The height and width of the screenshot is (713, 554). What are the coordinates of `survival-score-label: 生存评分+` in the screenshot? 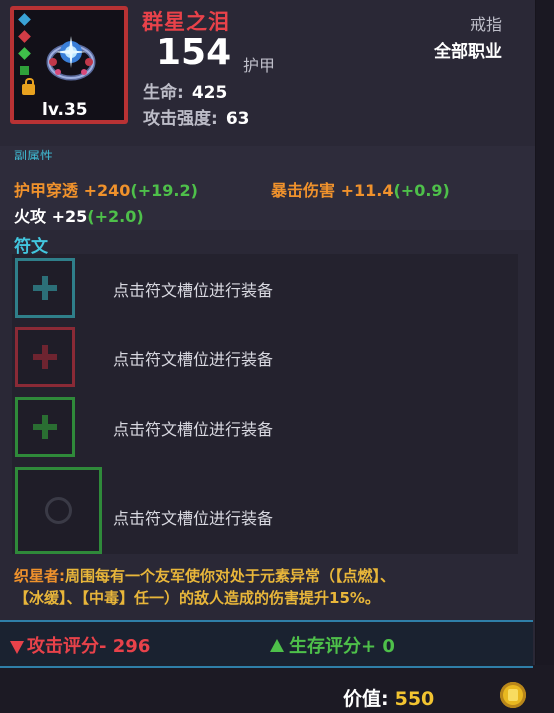 It's located at (333, 646).